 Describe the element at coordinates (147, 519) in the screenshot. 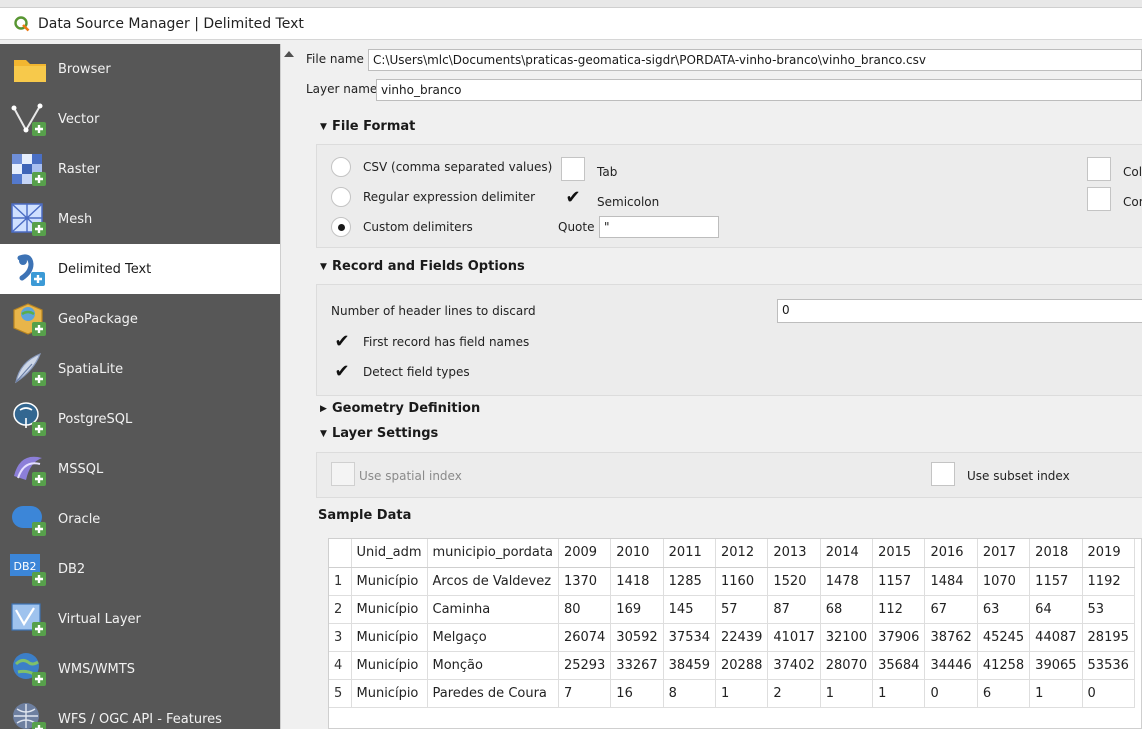

I see `sidebar-item-oracle: Oracle` at that location.